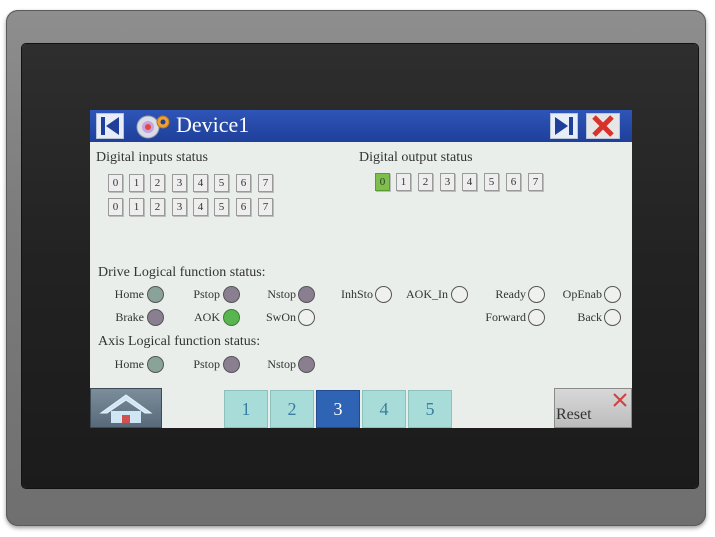  What do you see at coordinates (384, 409) in the screenshot?
I see `tab-4: 4` at bounding box center [384, 409].